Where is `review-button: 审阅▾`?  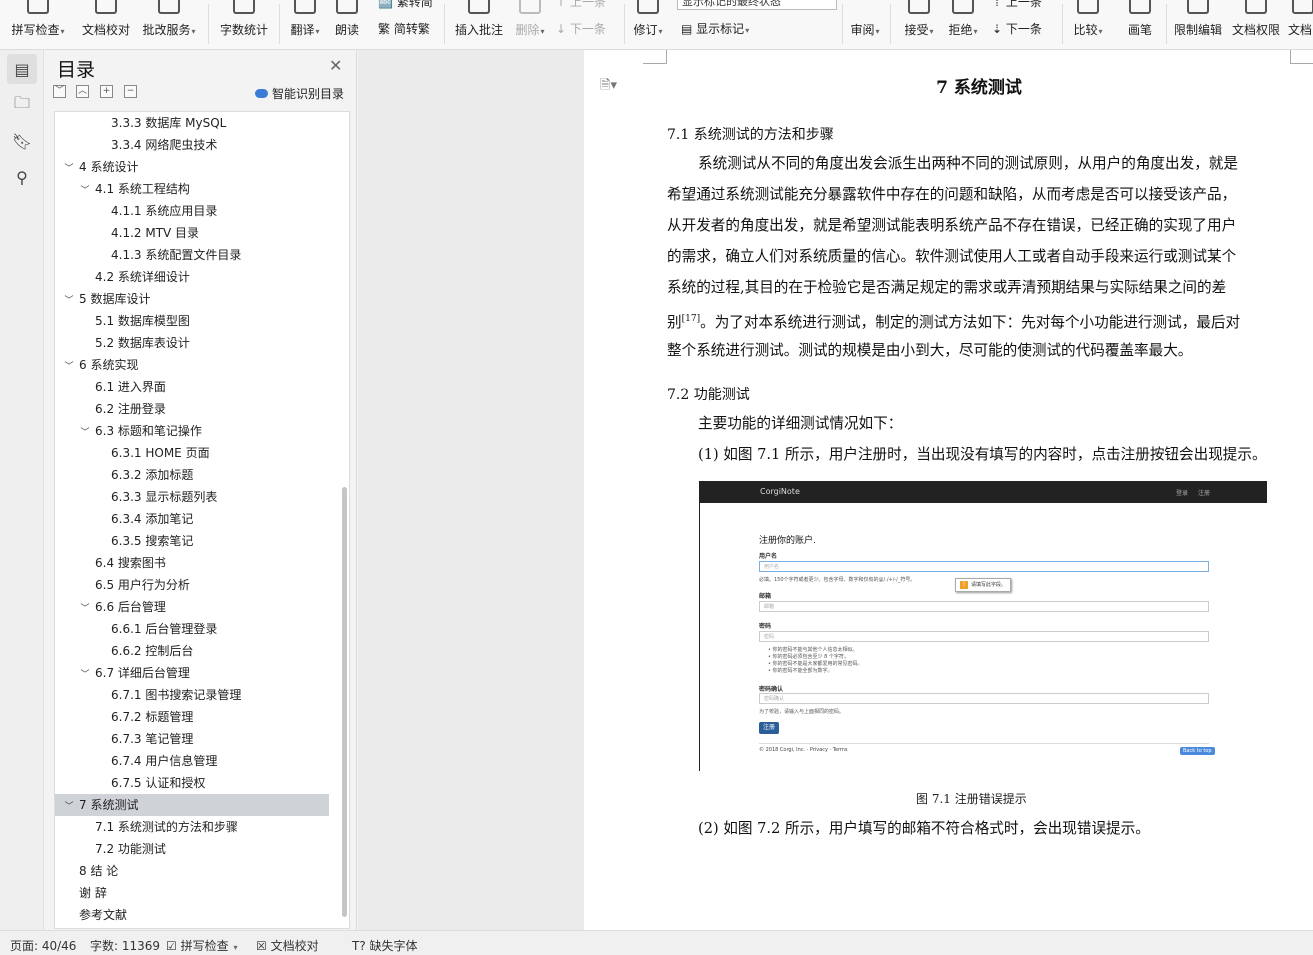
review-button: 审阅▾ is located at coordinates (865, 24).